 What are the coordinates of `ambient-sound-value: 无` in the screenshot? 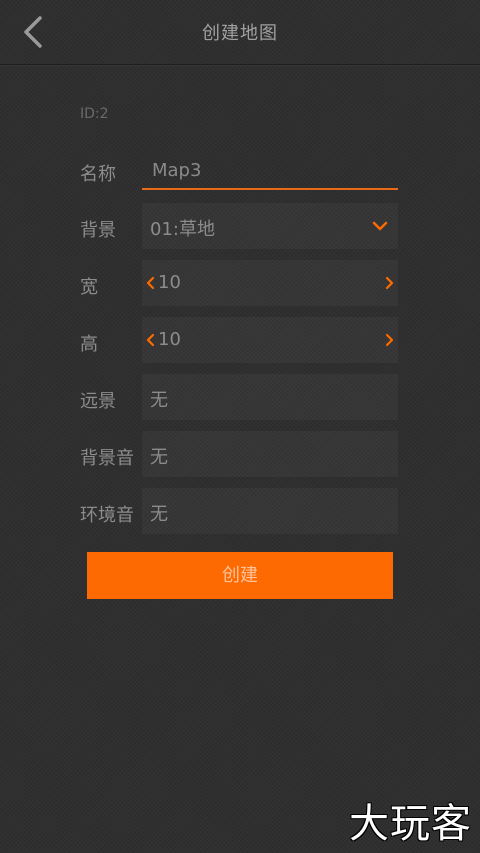 It's located at (159, 514).